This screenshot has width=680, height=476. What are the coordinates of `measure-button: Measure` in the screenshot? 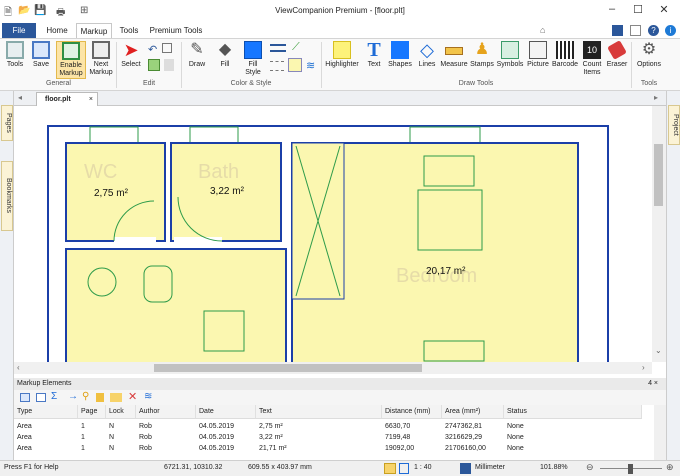 It's located at (454, 60).